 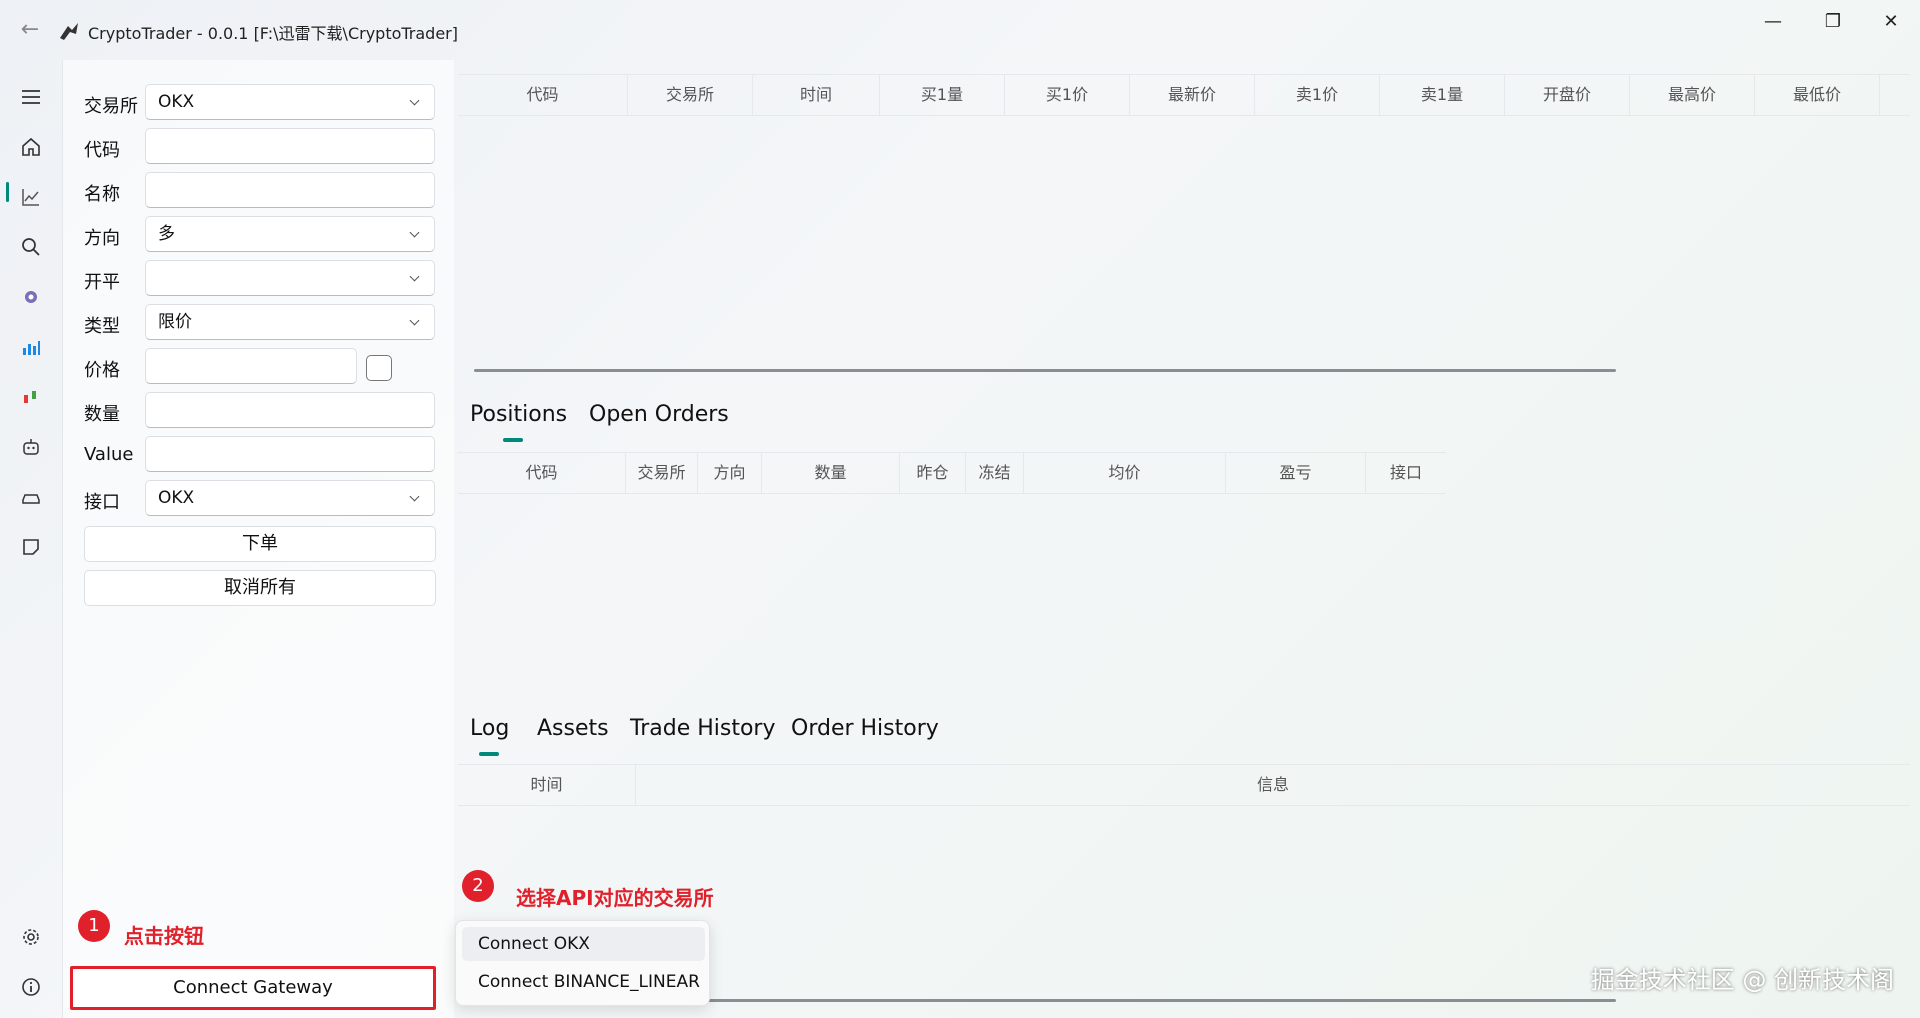 I want to click on settings-gear-icon, so click(x=31, y=937).